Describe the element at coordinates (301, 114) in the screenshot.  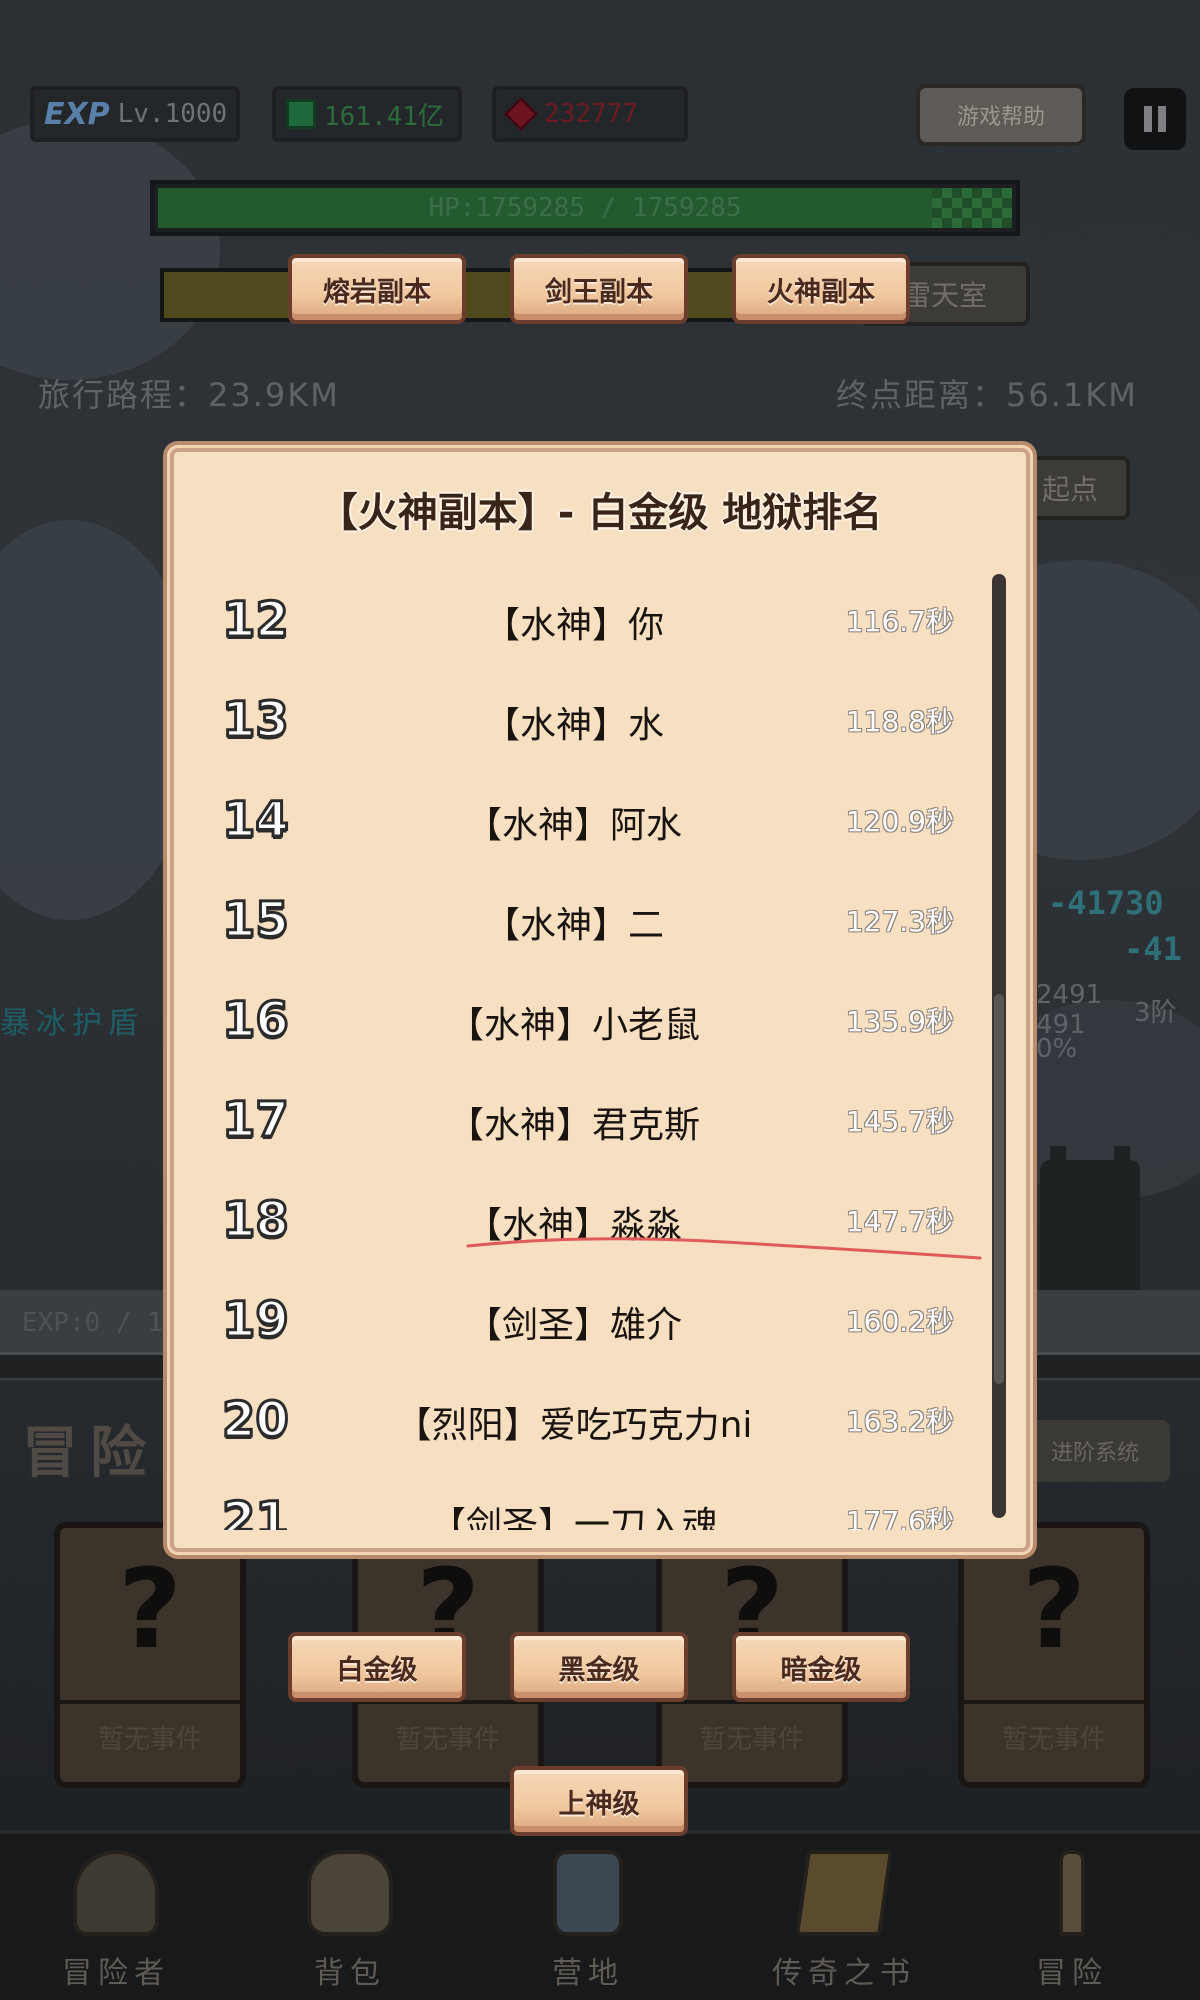
I see `green-gem-icon` at that location.